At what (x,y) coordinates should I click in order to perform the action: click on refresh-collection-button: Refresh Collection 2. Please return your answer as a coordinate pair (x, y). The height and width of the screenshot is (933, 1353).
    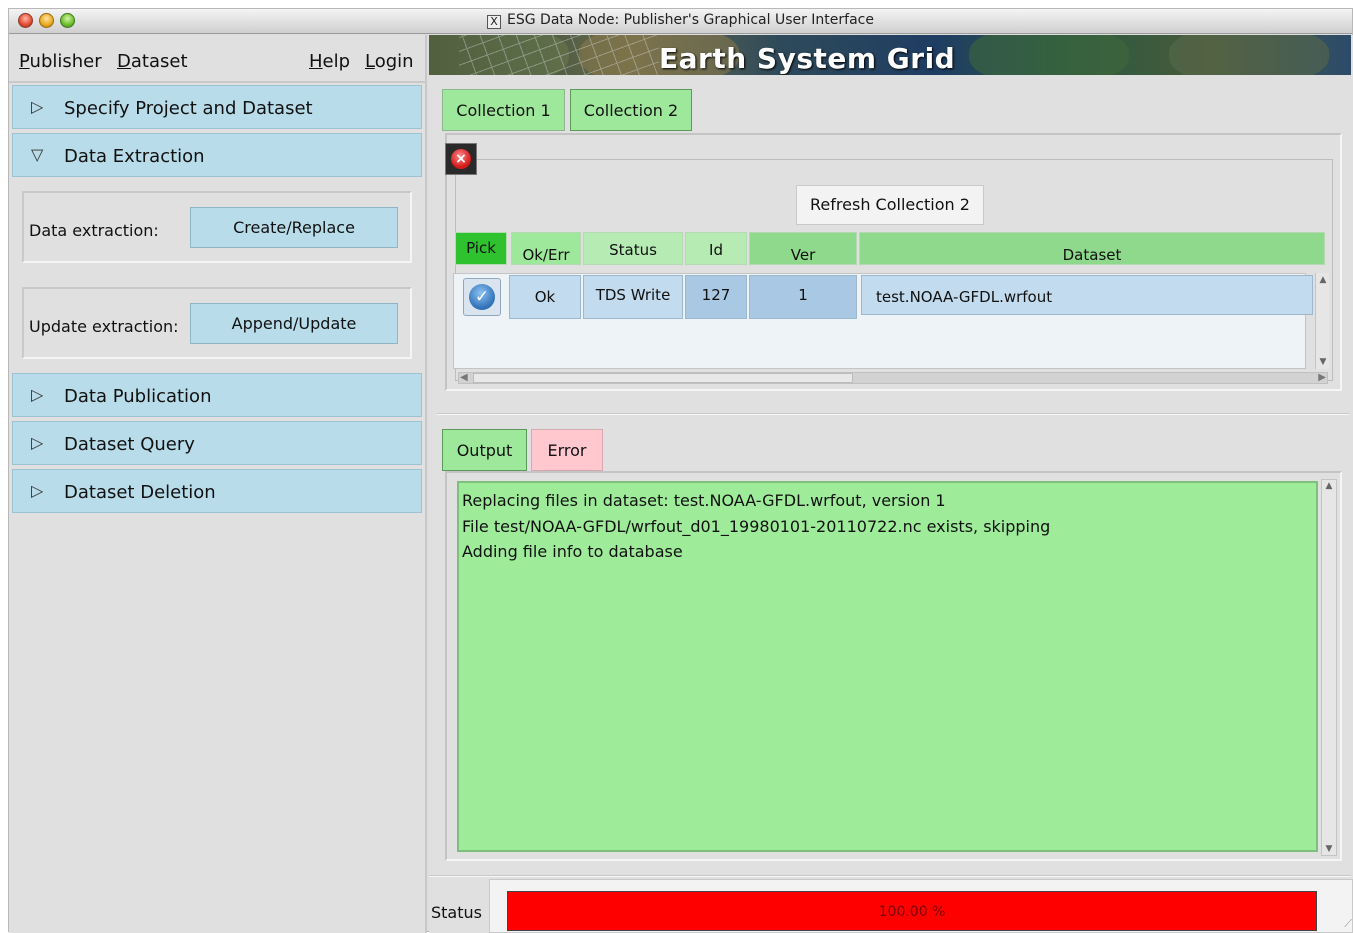
    Looking at the image, I should click on (890, 205).